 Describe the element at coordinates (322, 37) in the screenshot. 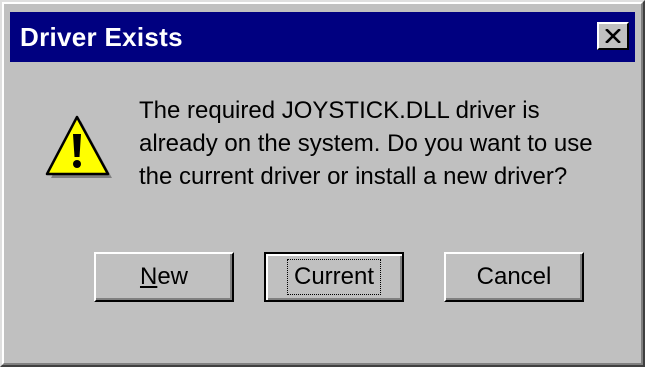

I see `title-bar: Driver Exists` at that location.